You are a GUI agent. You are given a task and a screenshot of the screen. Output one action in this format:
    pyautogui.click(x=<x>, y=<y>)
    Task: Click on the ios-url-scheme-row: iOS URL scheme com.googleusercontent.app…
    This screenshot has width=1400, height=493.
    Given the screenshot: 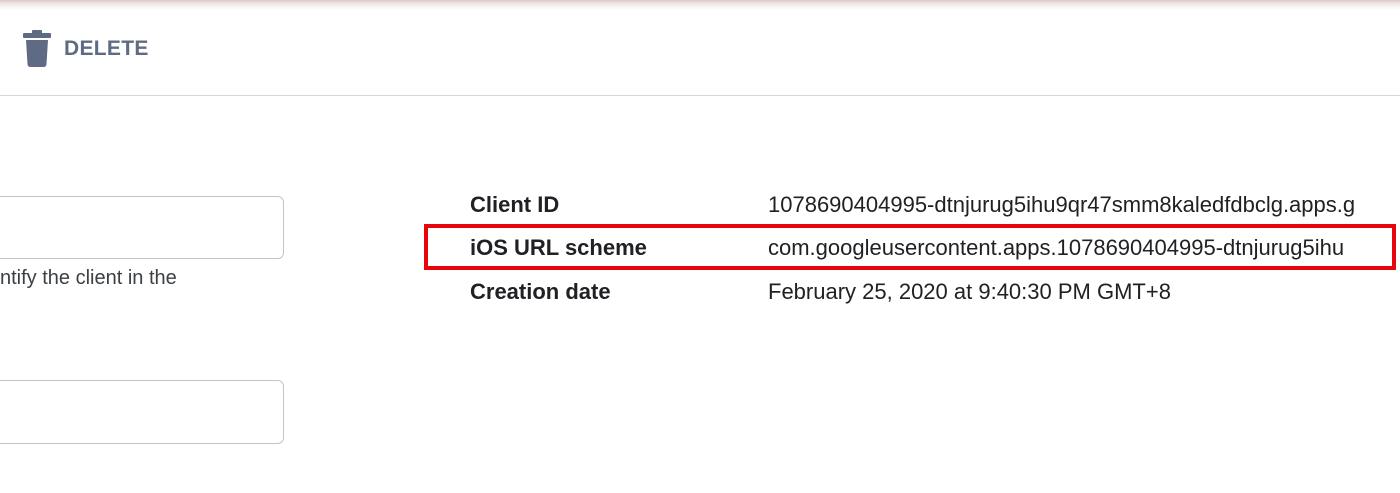 What is the action you would take?
    pyautogui.click(x=934, y=248)
    